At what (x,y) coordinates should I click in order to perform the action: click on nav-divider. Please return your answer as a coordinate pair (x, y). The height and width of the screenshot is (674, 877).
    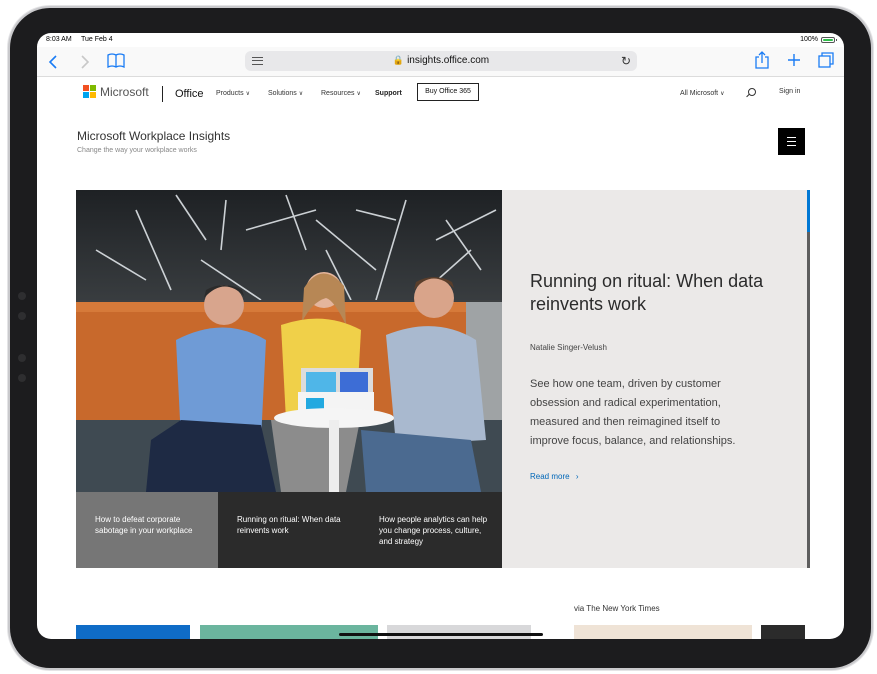
    Looking at the image, I should click on (162, 94).